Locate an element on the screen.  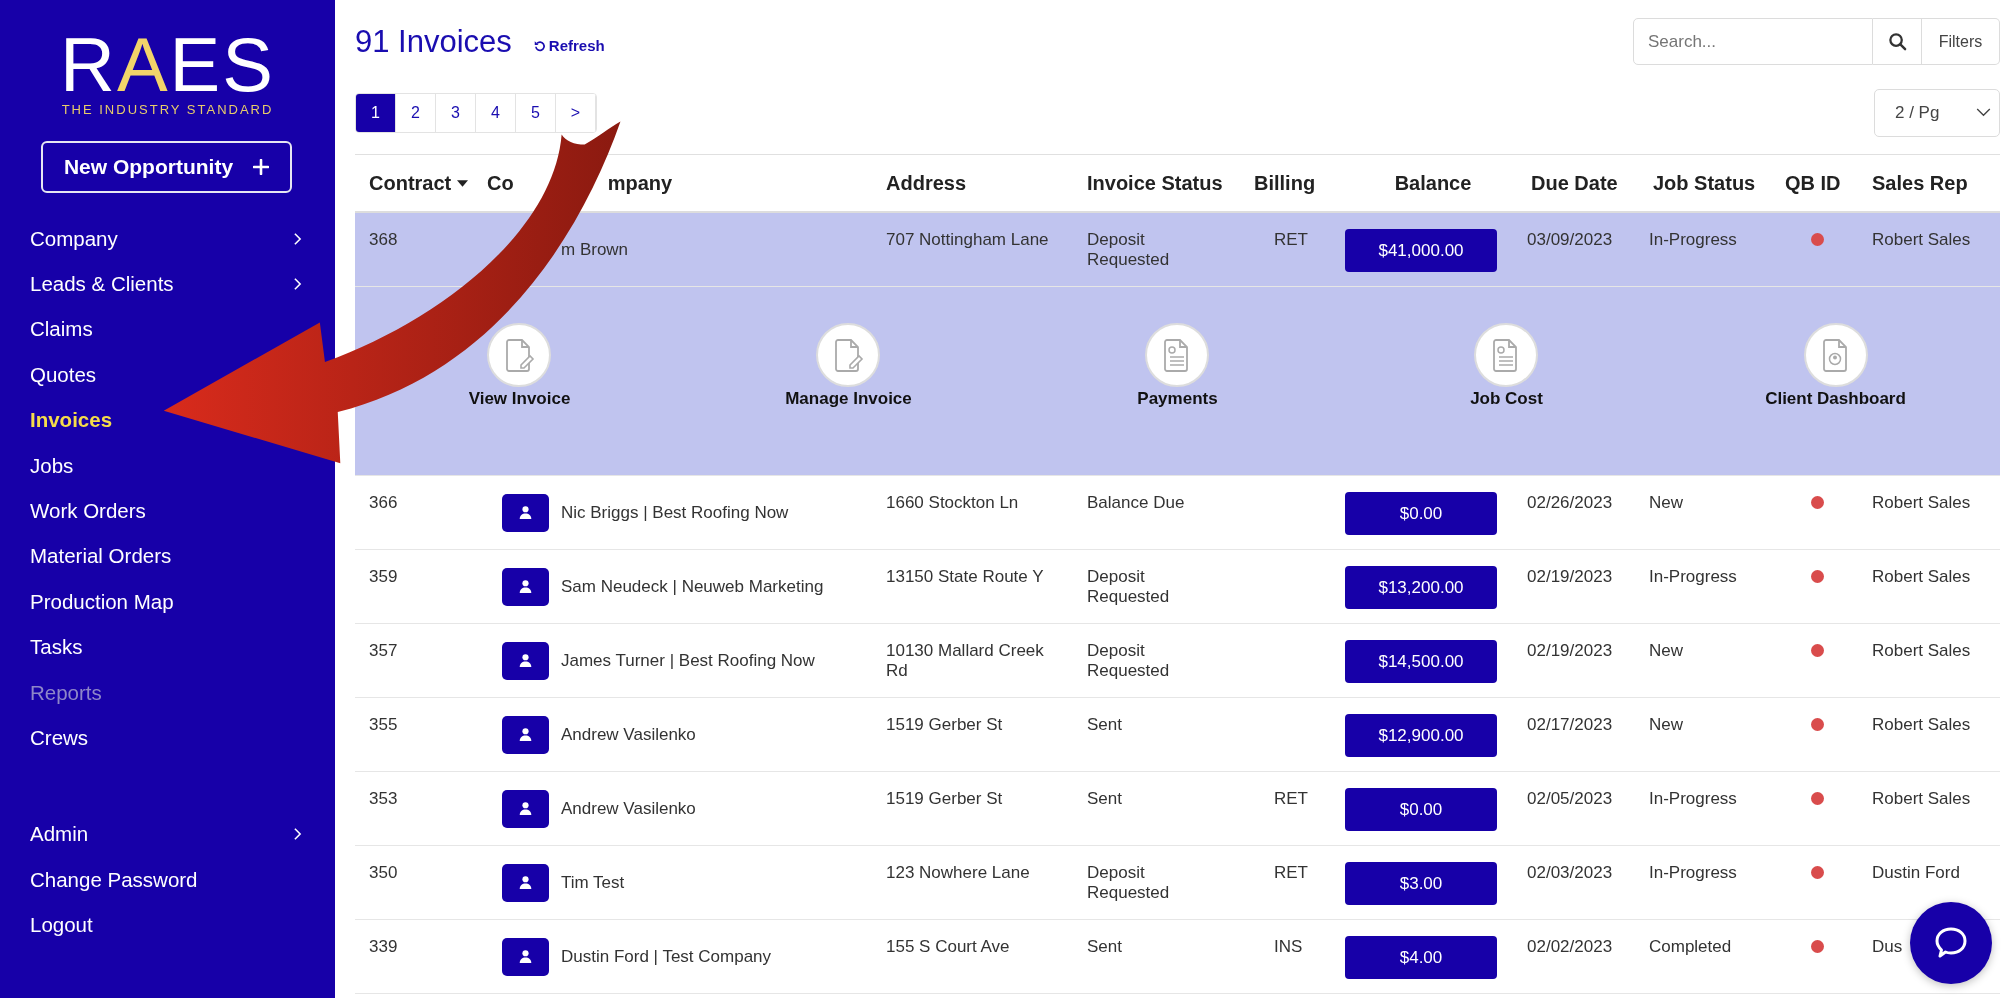
sidebar-item: Leads & Clients is located at coordinates (166, 284).